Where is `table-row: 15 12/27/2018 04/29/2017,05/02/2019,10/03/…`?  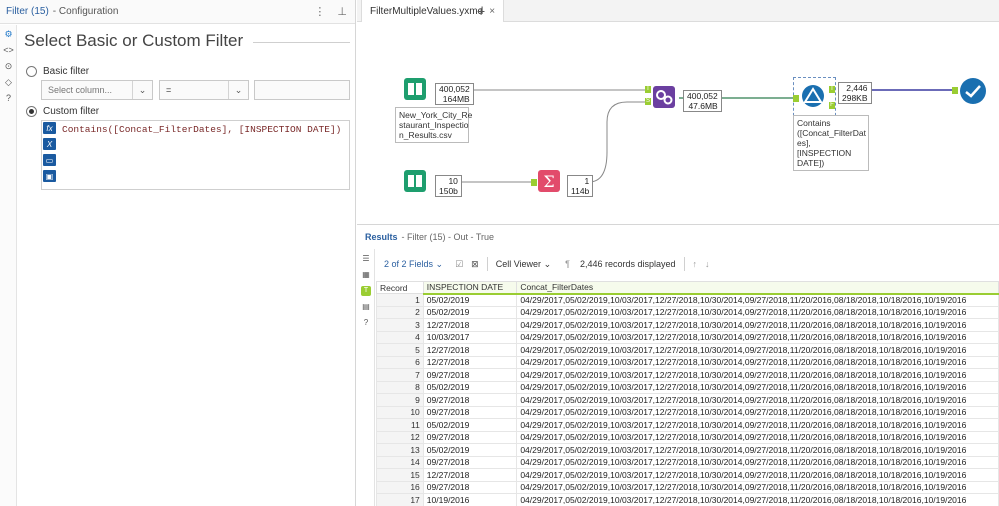 table-row: 15 12/27/2018 04/29/2017,05/02/2019,10/03/… is located at coordinates (687, 475).